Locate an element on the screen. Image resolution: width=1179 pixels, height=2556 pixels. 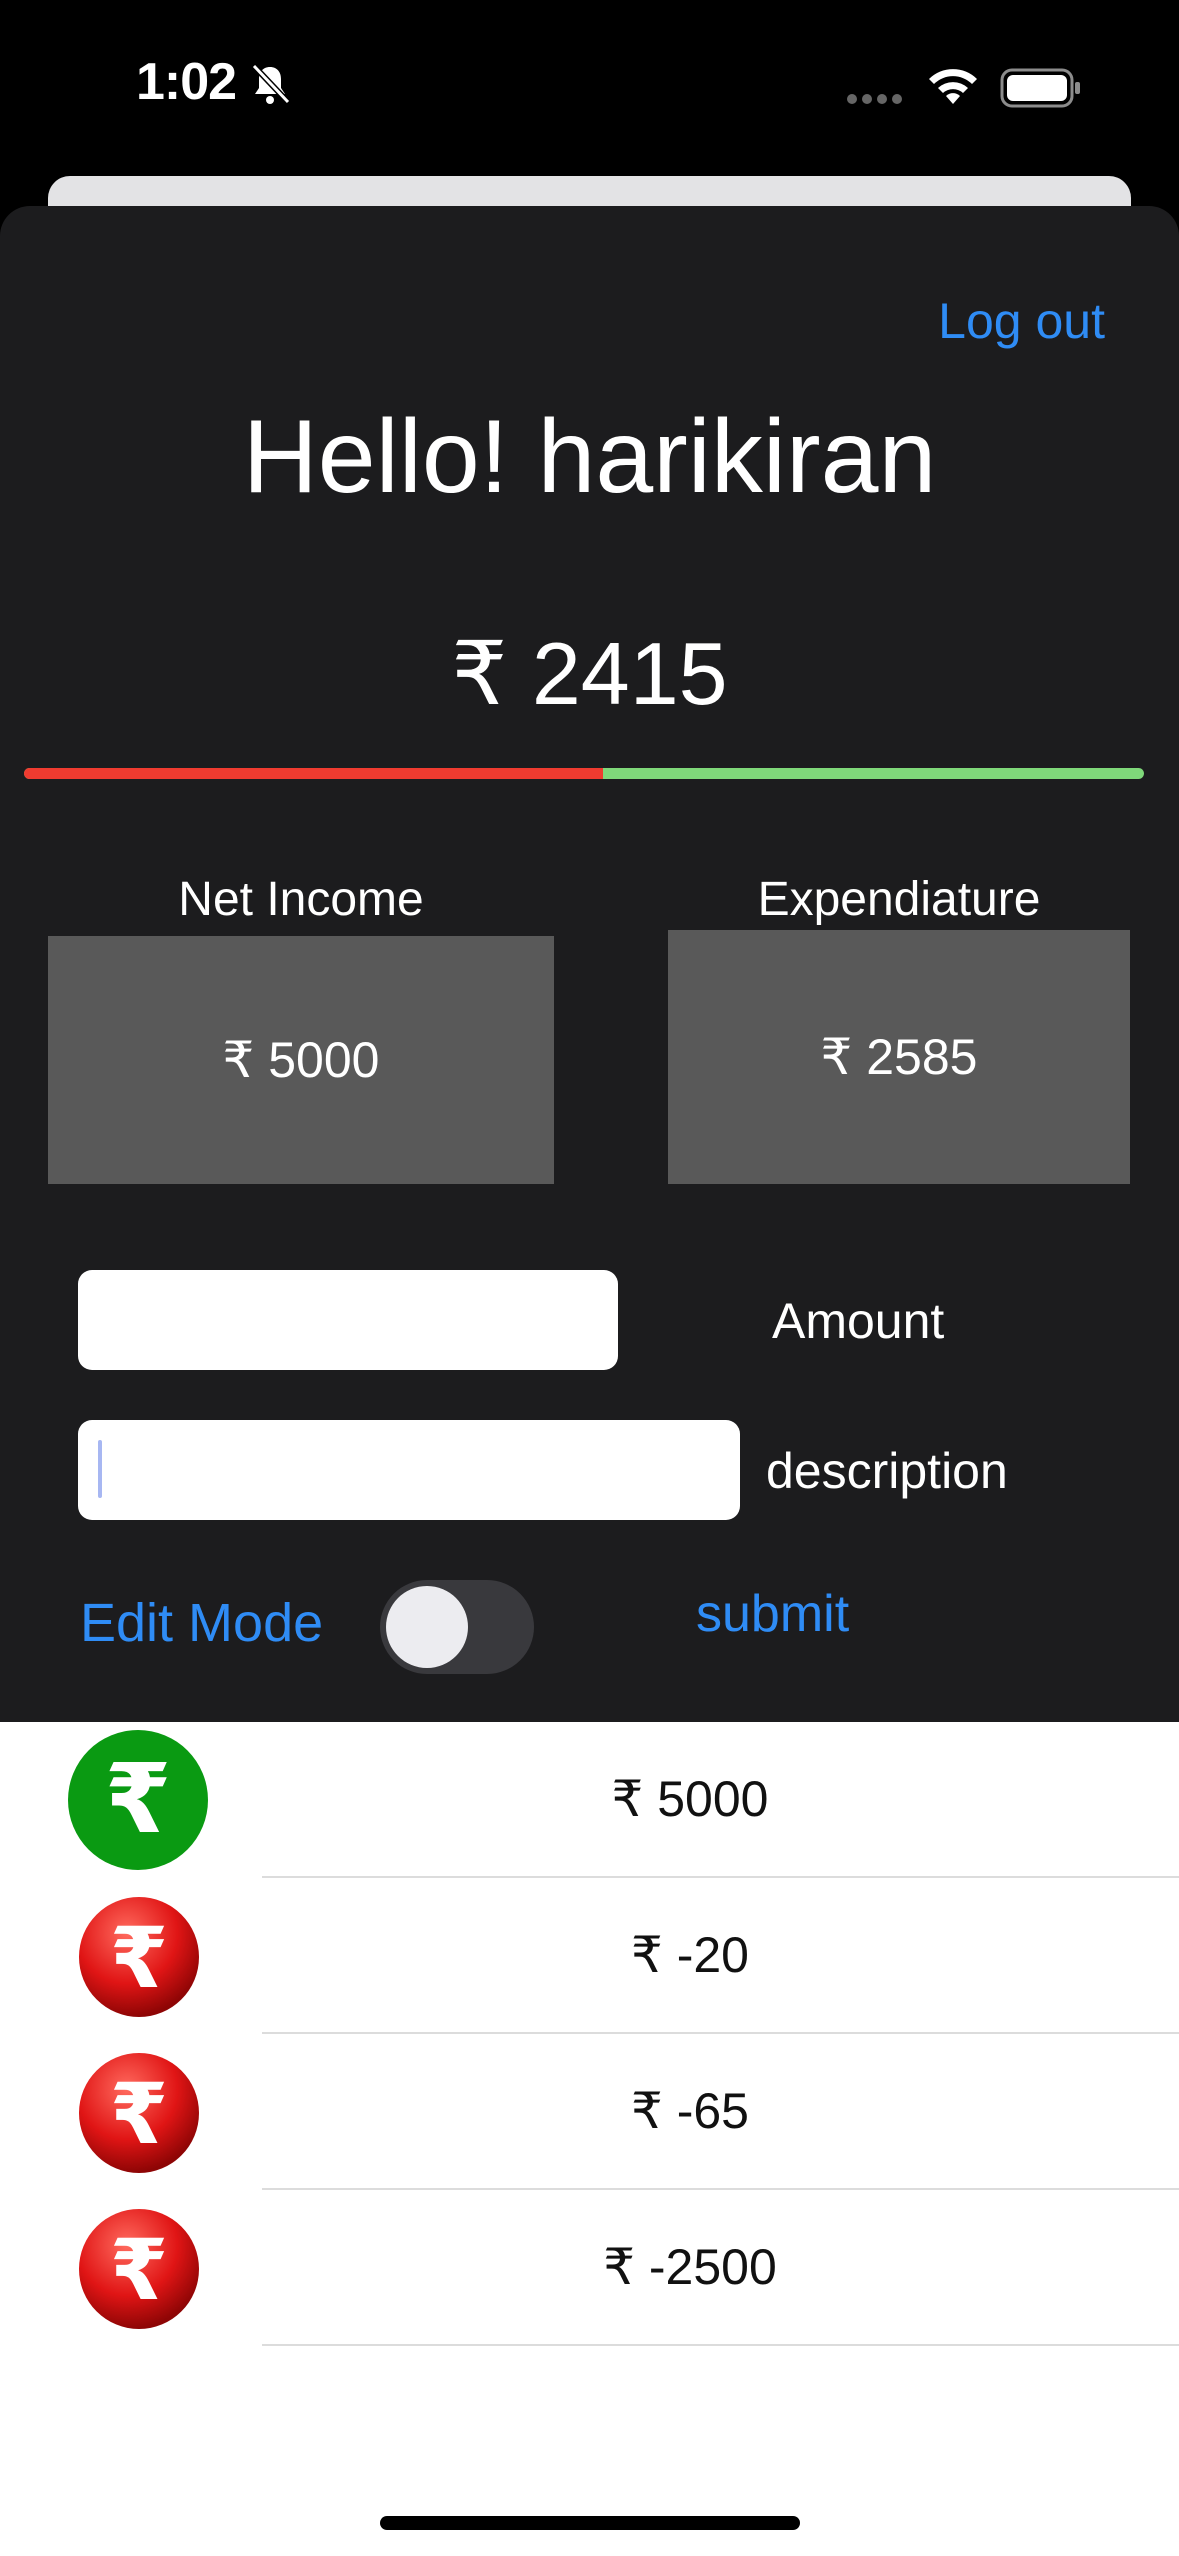
home-indicator is located at coordinates (590, 2523).